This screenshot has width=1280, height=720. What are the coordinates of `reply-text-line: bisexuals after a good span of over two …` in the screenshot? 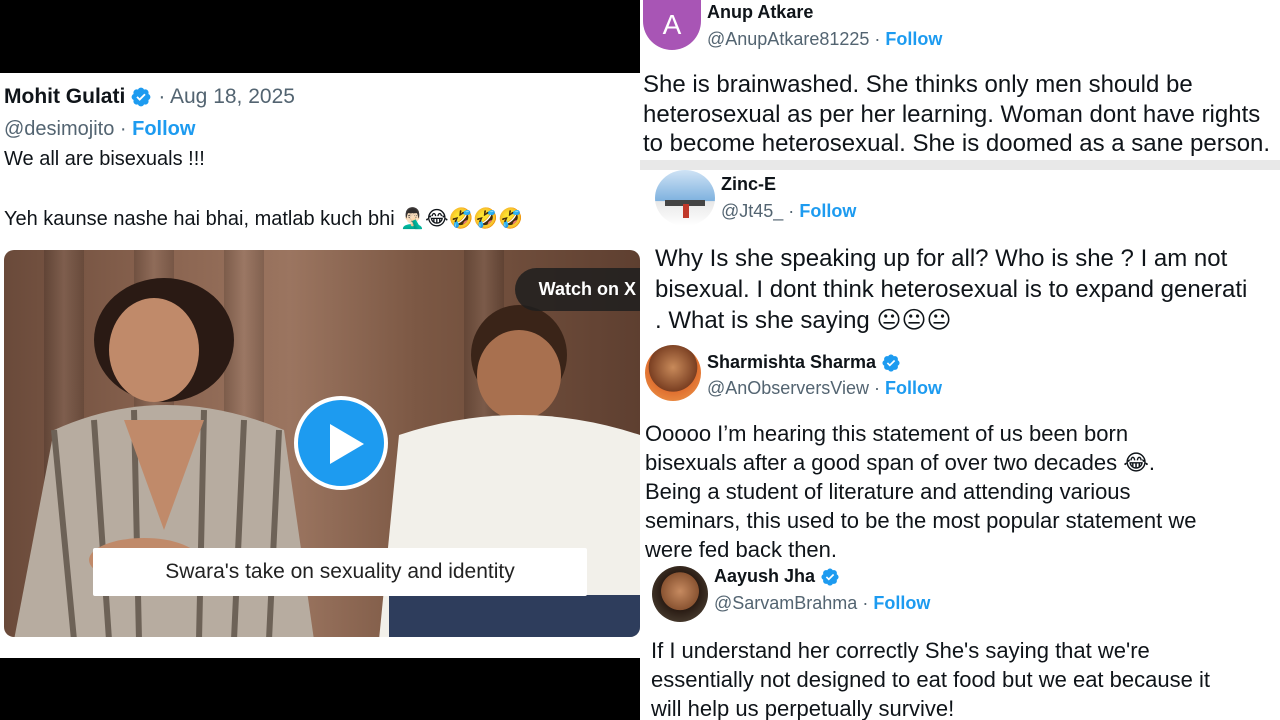 It's located at (900, 462).